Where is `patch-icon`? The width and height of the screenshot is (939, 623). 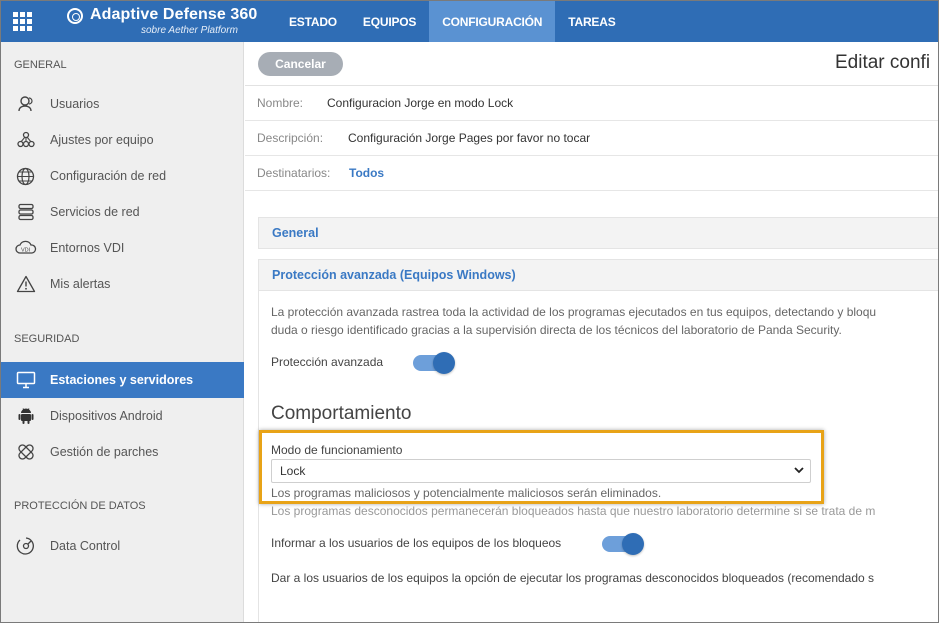 patch-icon is located at coordinates (25, 452).